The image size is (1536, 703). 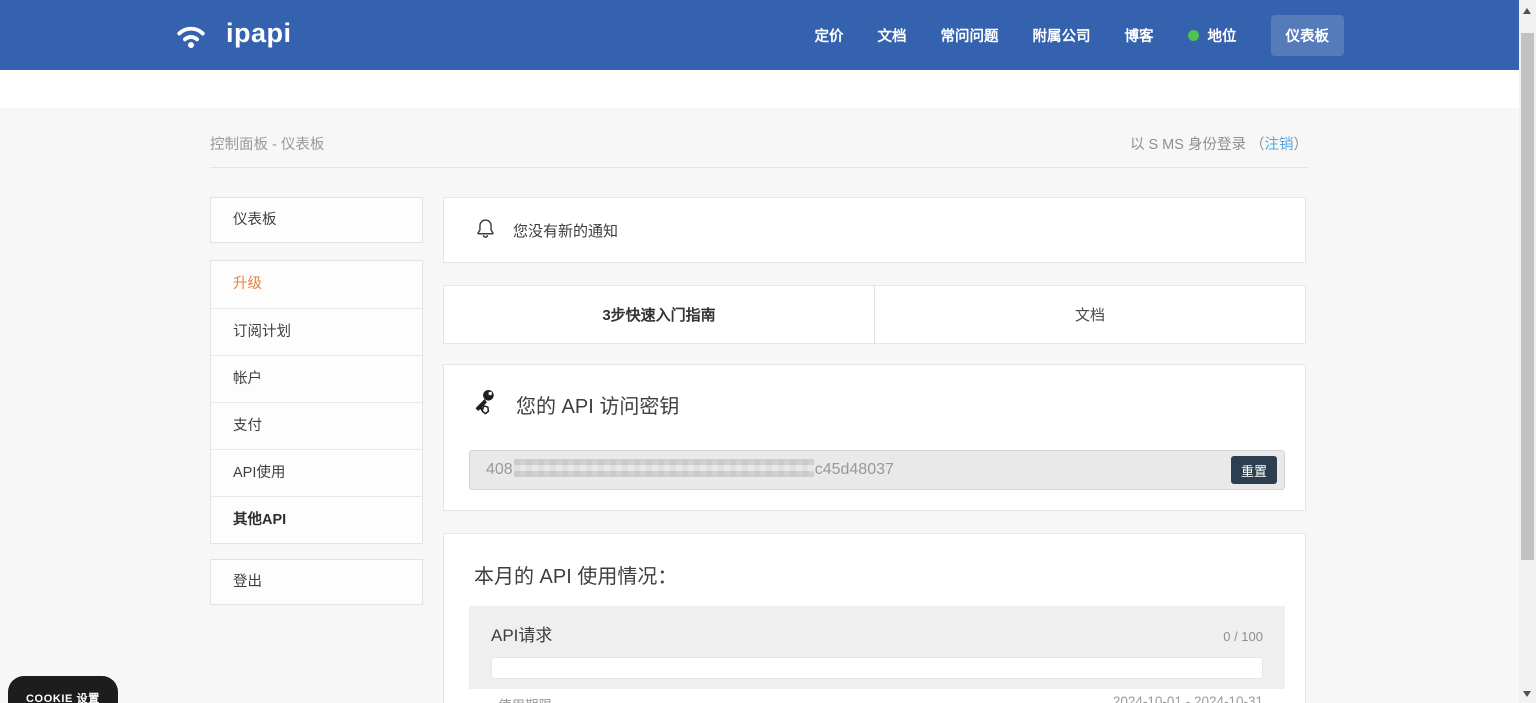 What do you see at coordinates (759, 150) in the screenshot?
I see `breadcrumb-row: 控制面板 - 仪表板 以 S MS 身份登录 （注销）` at bounding box center [759, 150].